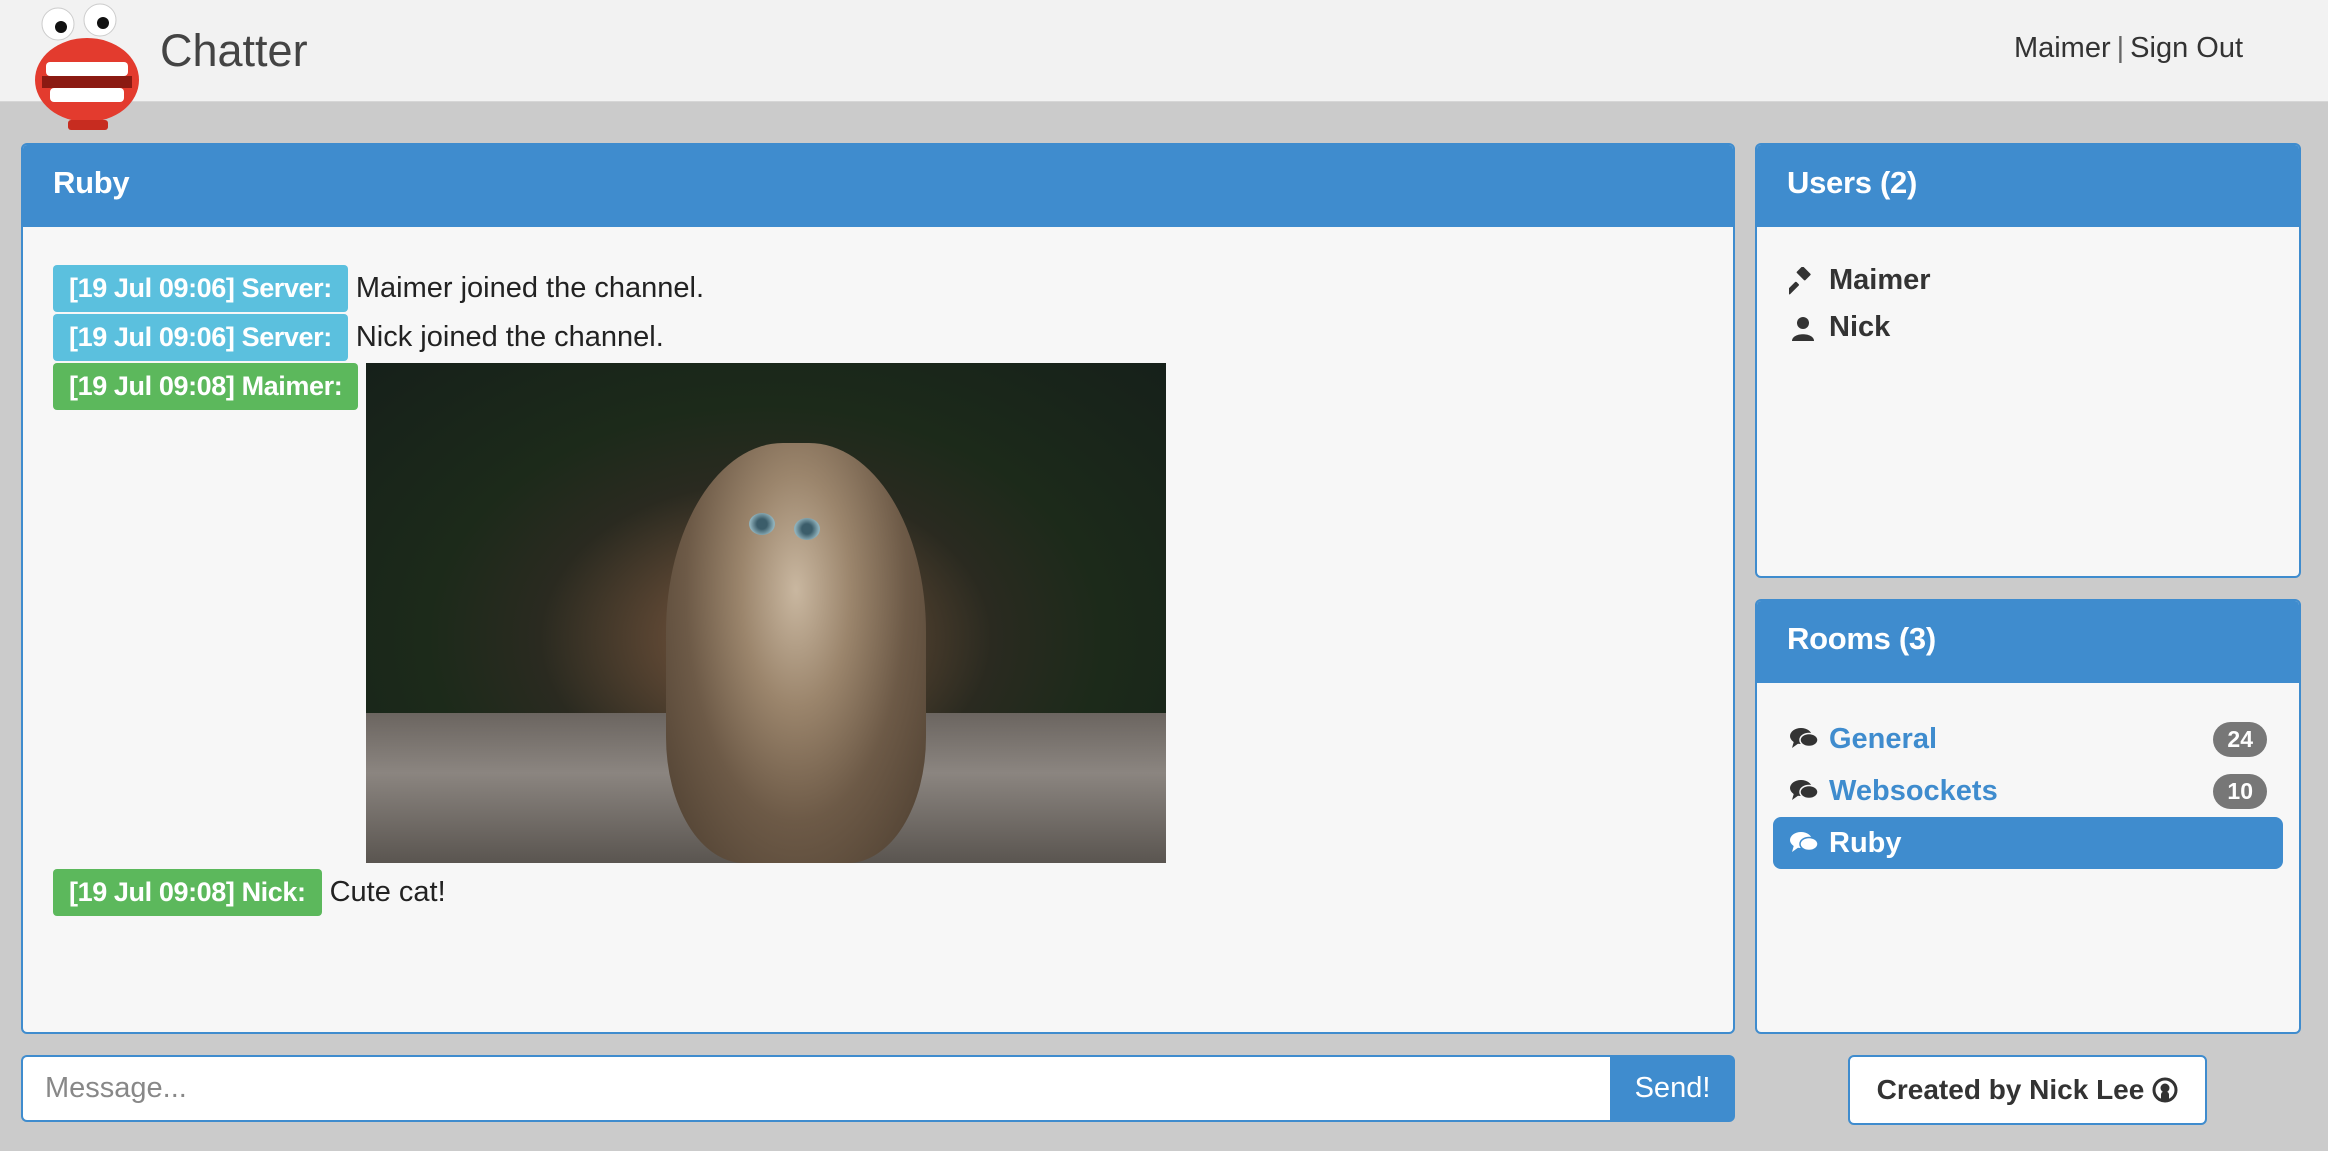 The height and width of the screenshot is (1151, 2328). I want to click on users-title: Users (2), so click(2028, 186).